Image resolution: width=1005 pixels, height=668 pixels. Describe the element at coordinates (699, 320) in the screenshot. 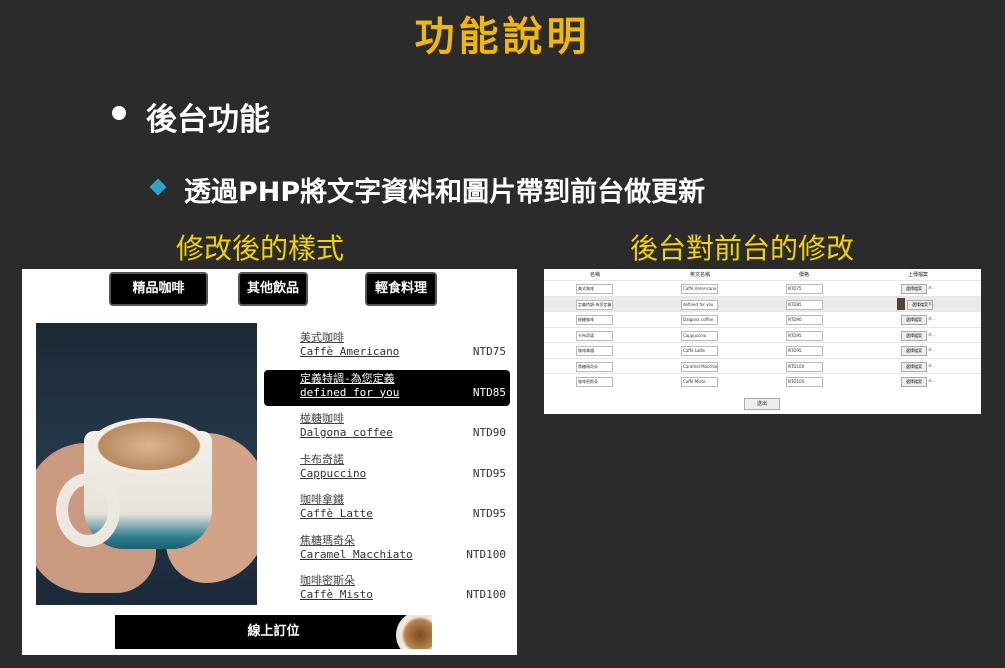

I see `english-name-field: Dalgona coffee` at that location.